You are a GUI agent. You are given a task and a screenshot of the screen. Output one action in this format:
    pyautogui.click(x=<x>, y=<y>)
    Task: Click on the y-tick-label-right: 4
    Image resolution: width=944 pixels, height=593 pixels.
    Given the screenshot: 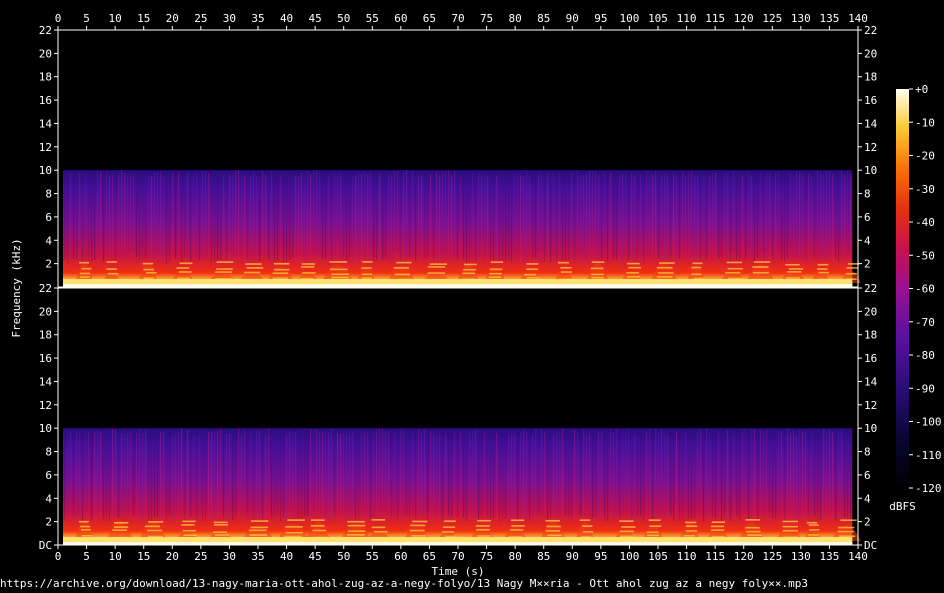 What is the action you would take?
    pyautogui.click(x=867, y=240)
    